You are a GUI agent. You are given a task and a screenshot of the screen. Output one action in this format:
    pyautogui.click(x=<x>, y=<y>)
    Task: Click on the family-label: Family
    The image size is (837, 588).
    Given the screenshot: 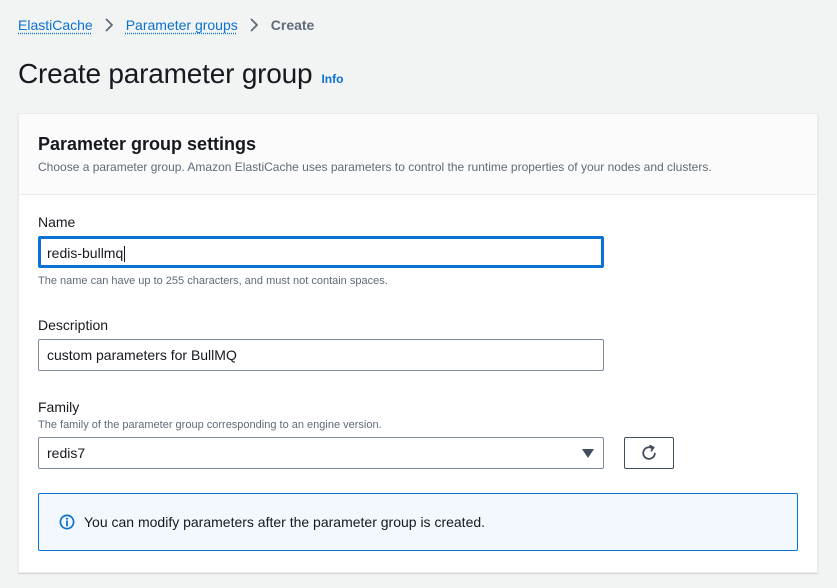 What is the action you would take?
    pyautogui.click(x=59, y=407)
    